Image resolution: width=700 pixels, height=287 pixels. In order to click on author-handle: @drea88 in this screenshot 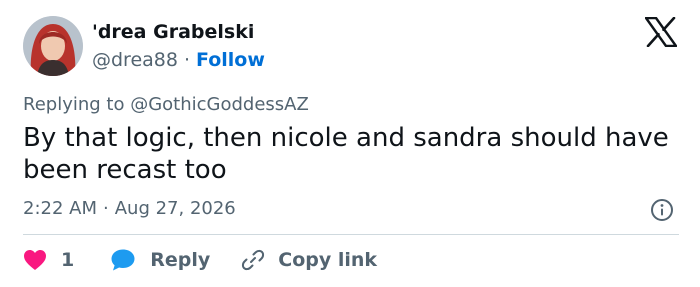, I will do `click(135, 60)`.